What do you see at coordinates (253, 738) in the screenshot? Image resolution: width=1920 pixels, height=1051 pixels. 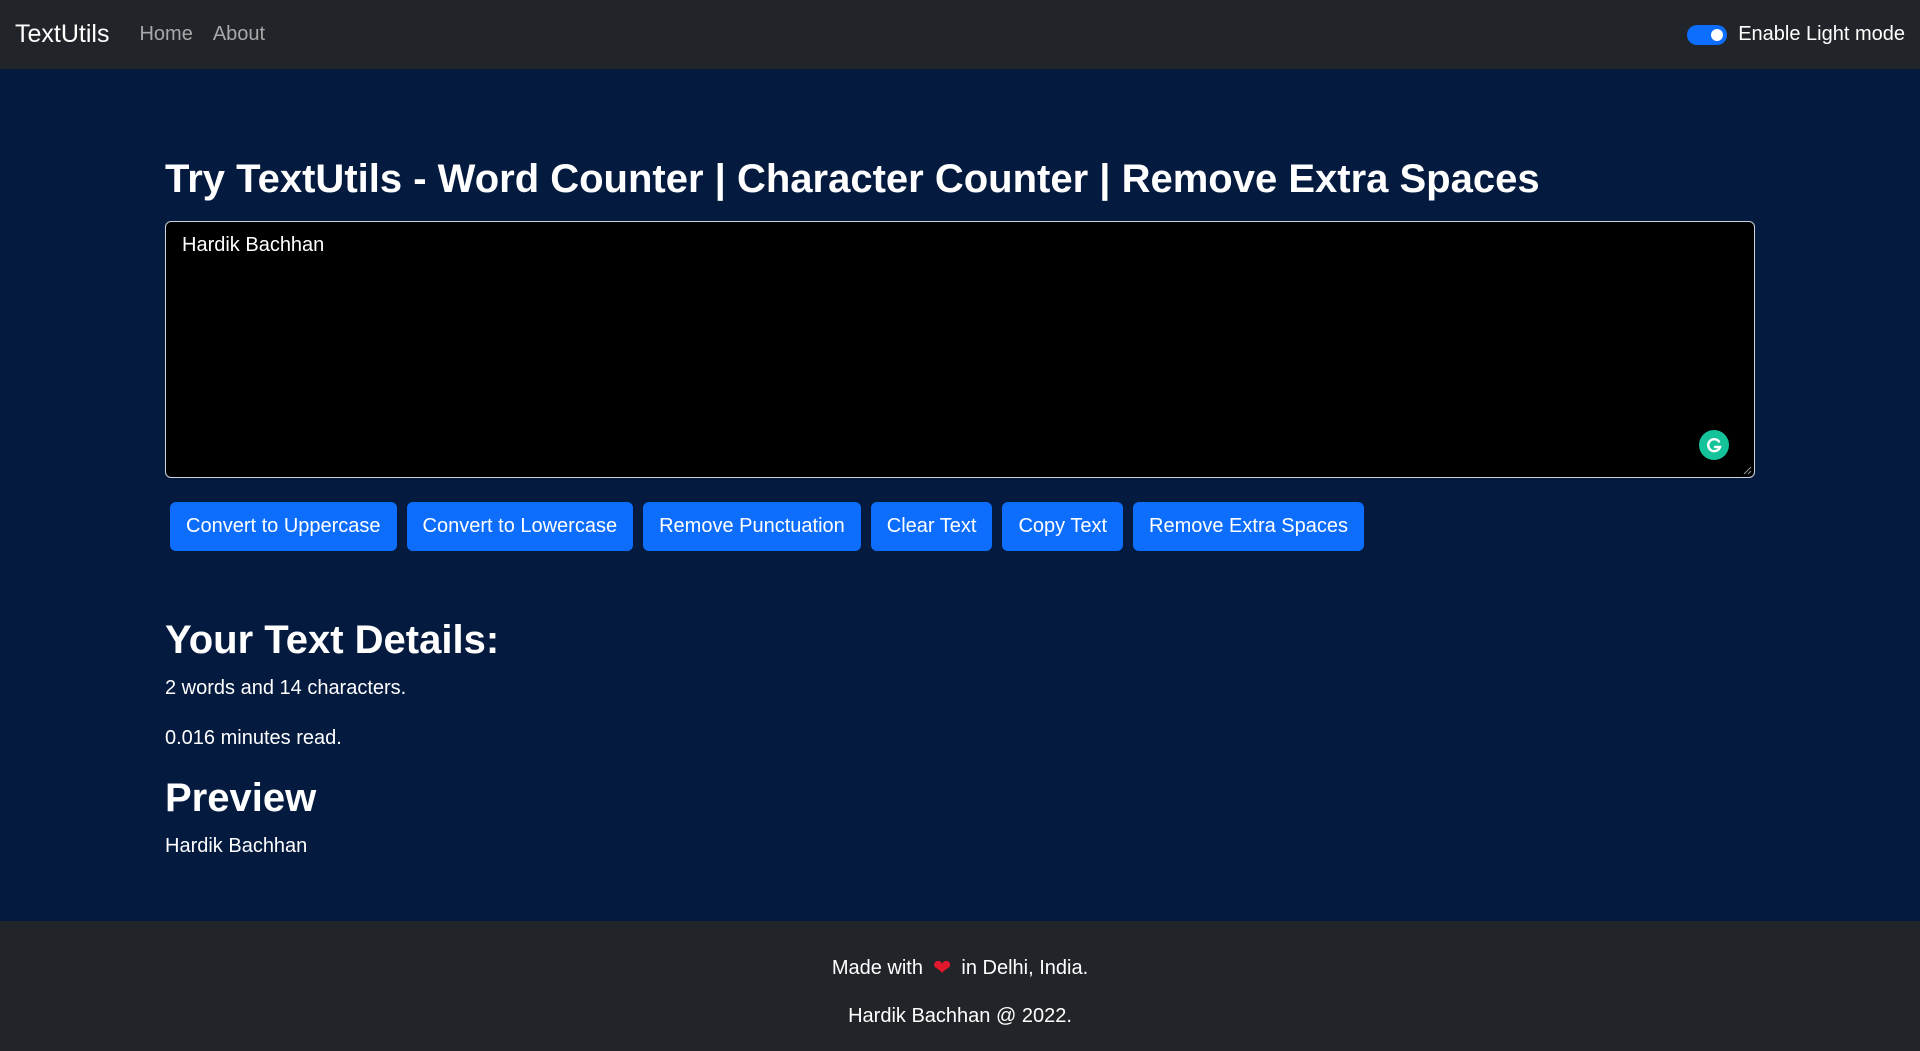 I see `read-time-text: 0.016 minutes read.` at bounding box center [253, 738].